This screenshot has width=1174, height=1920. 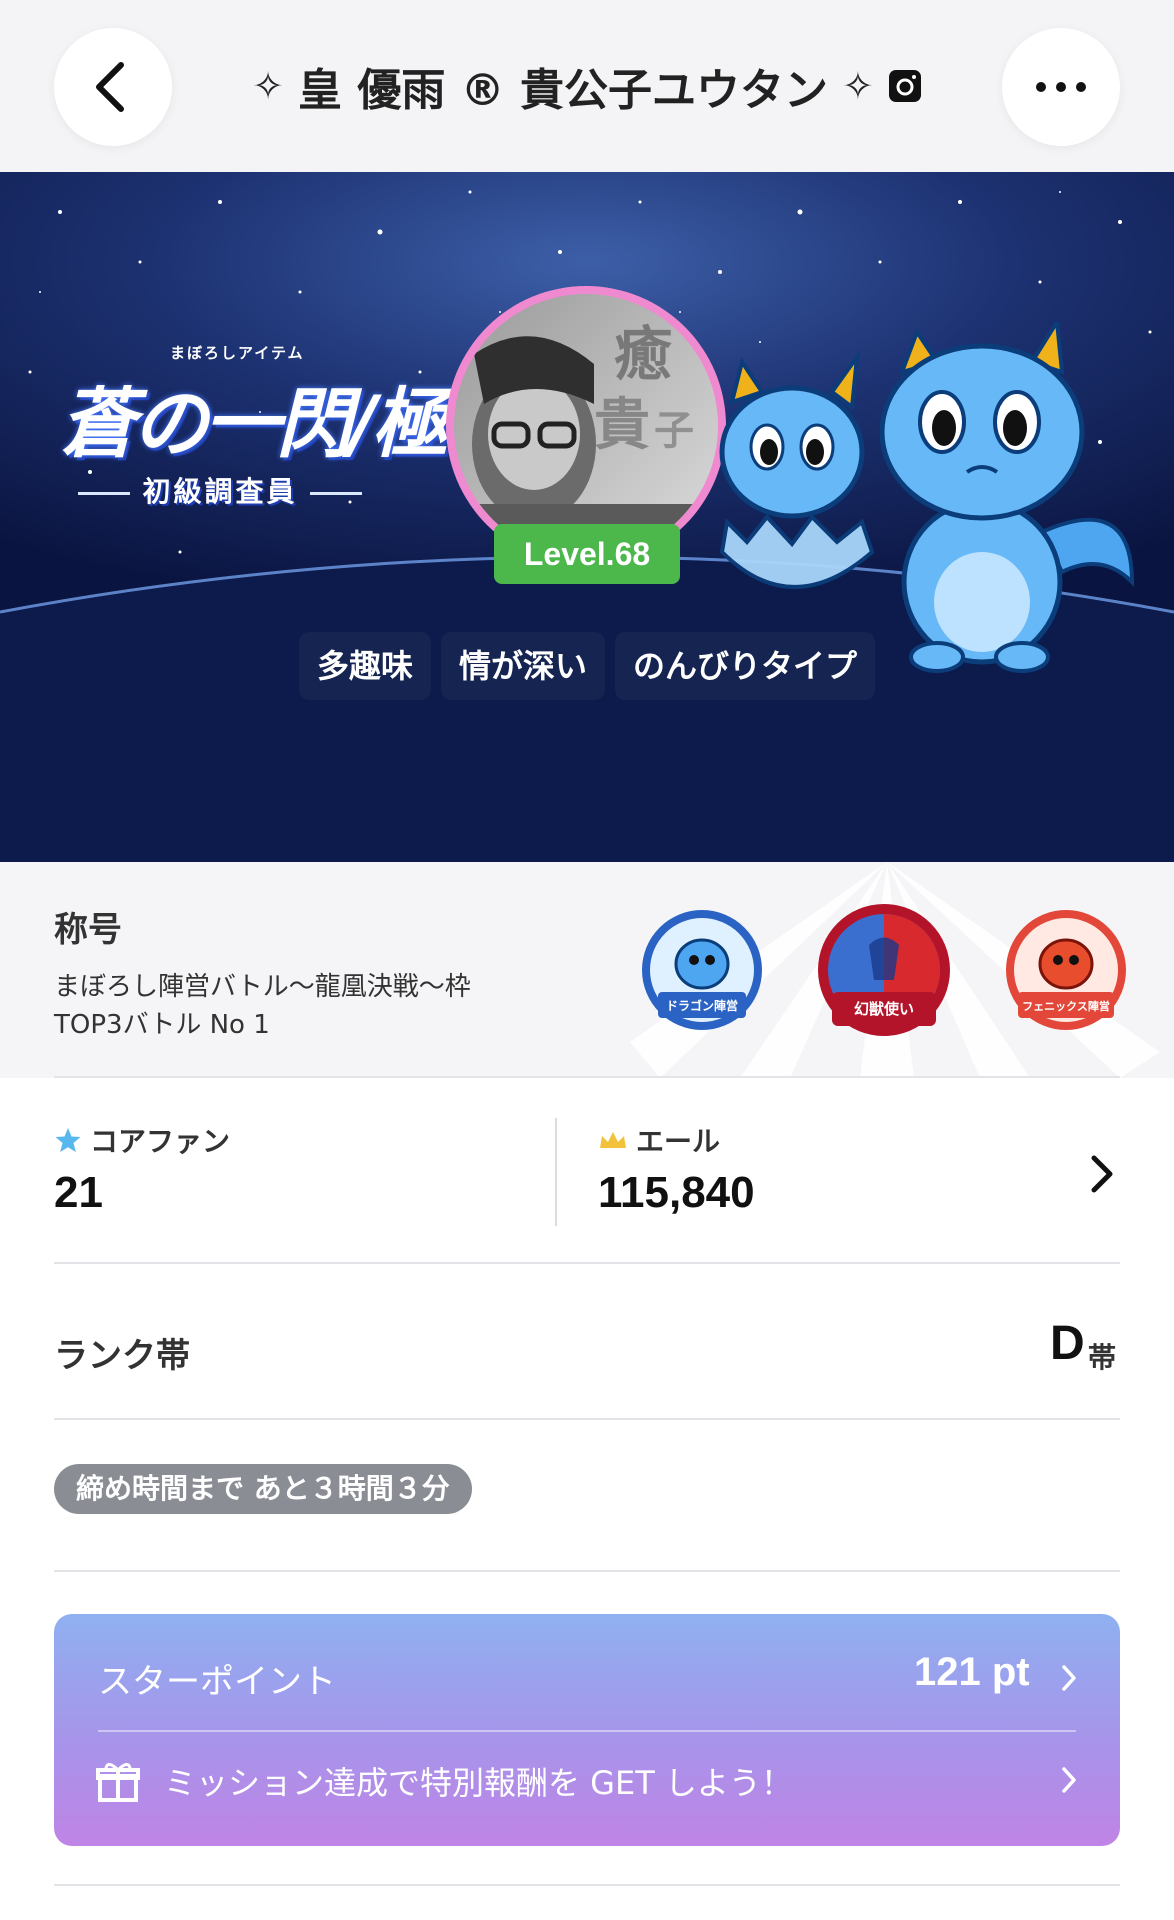 What do you see at coordinates (142, 1140) in the screenshot?
I see `core-fan-label: コアファン` at bounding box center [142, 1140].